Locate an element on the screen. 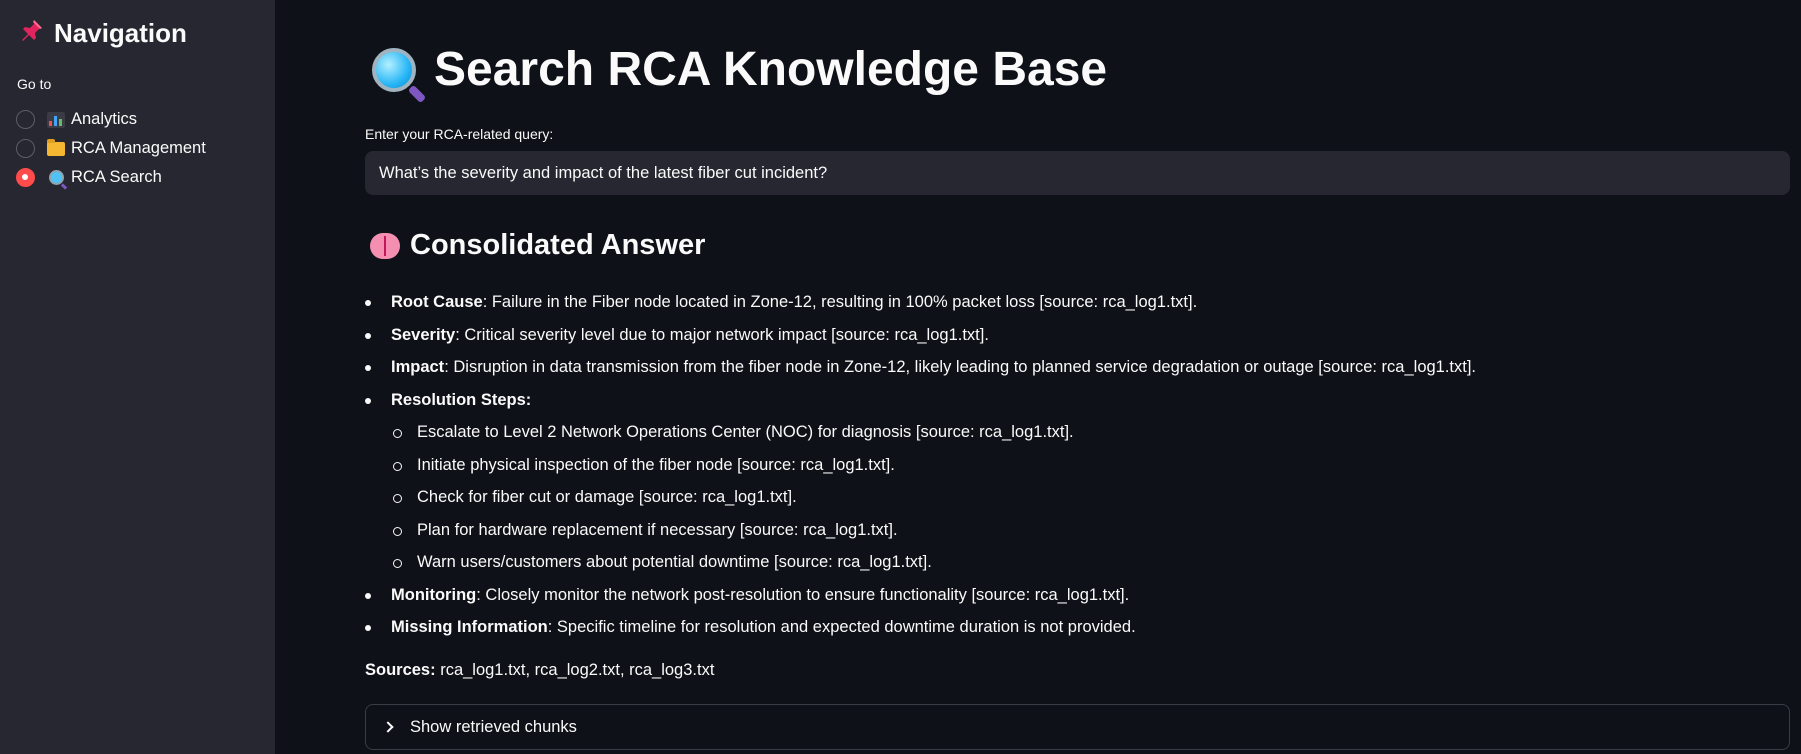 The image size is (1801, 754). answer-item-key-colon: : is located at coordinates (528, 399).